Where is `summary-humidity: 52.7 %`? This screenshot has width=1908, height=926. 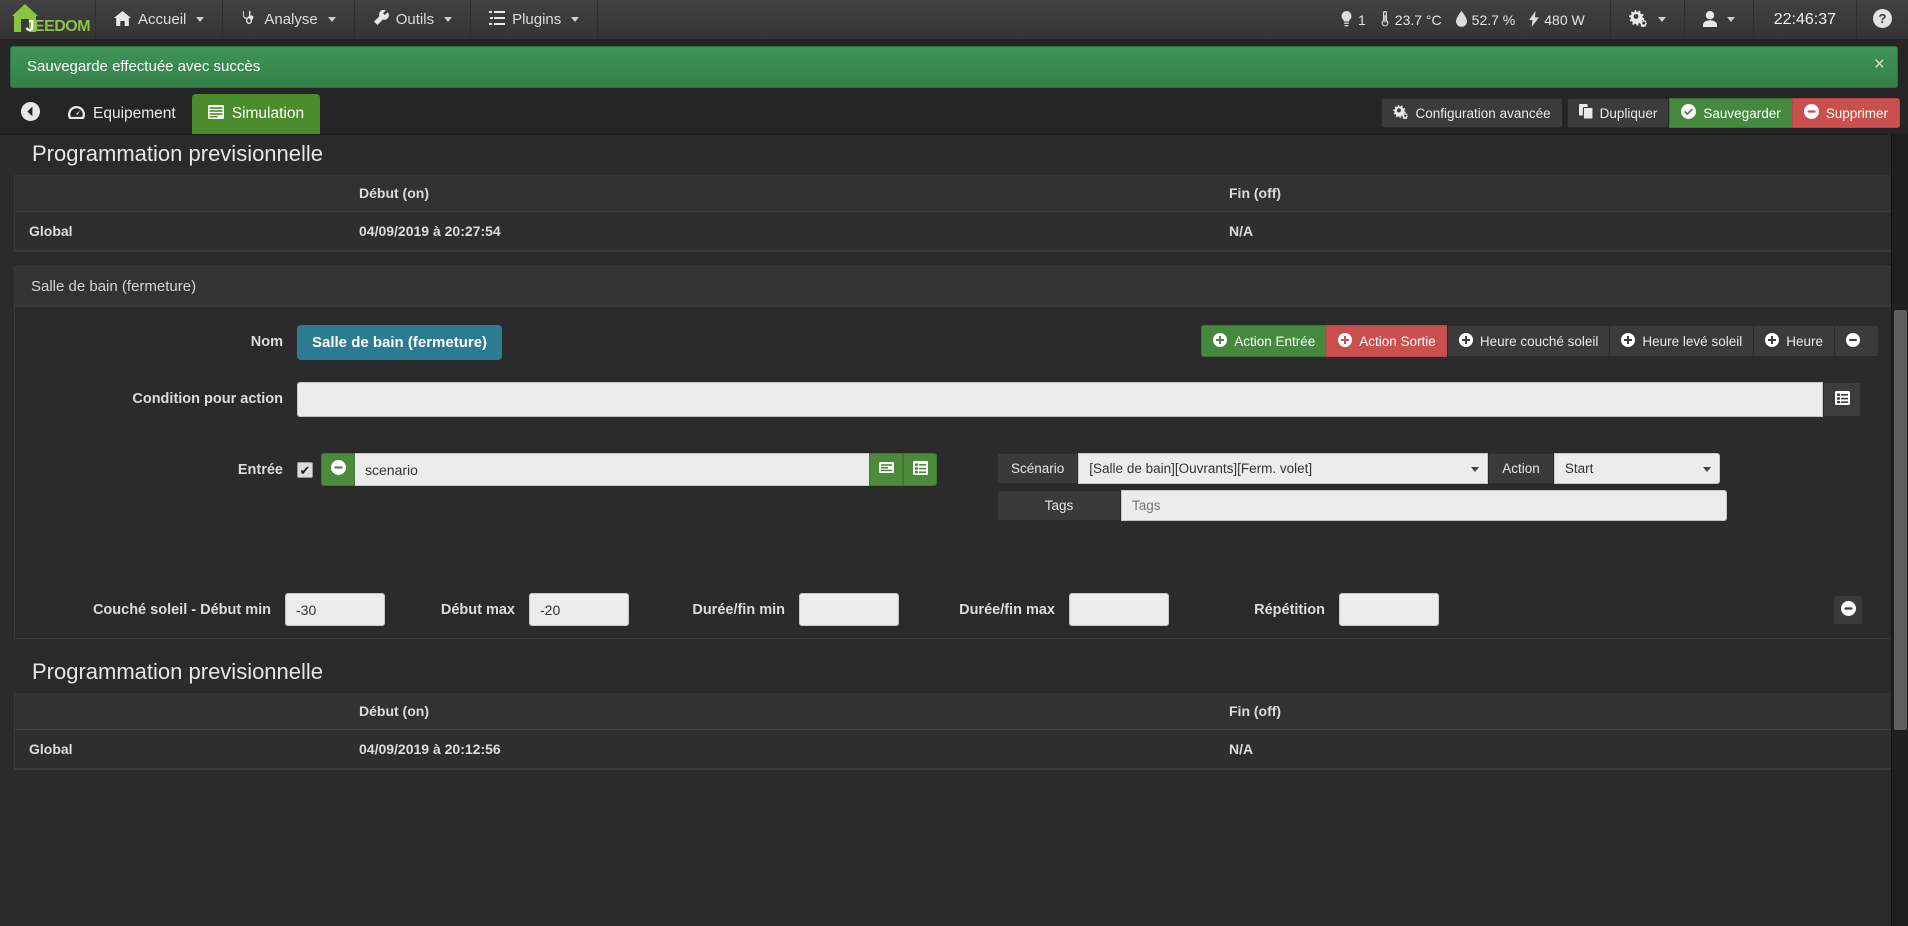 summary-humidity: 52.7 % is located at coordinates (1485, 19).